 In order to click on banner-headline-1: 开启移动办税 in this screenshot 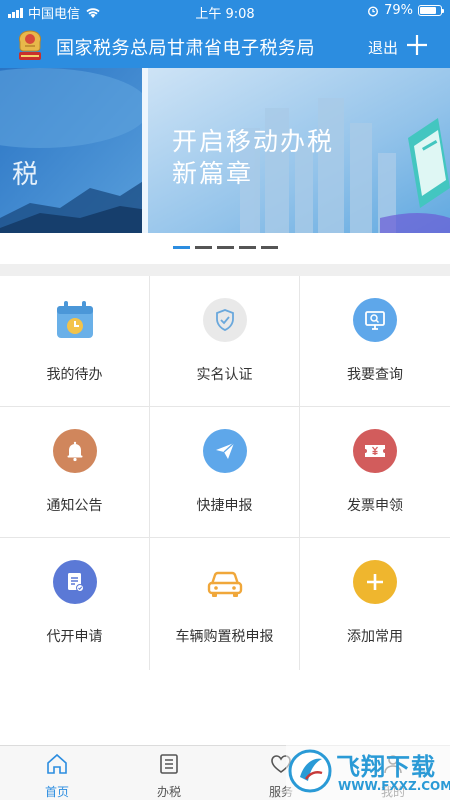, I will do `click(253, 141)`.